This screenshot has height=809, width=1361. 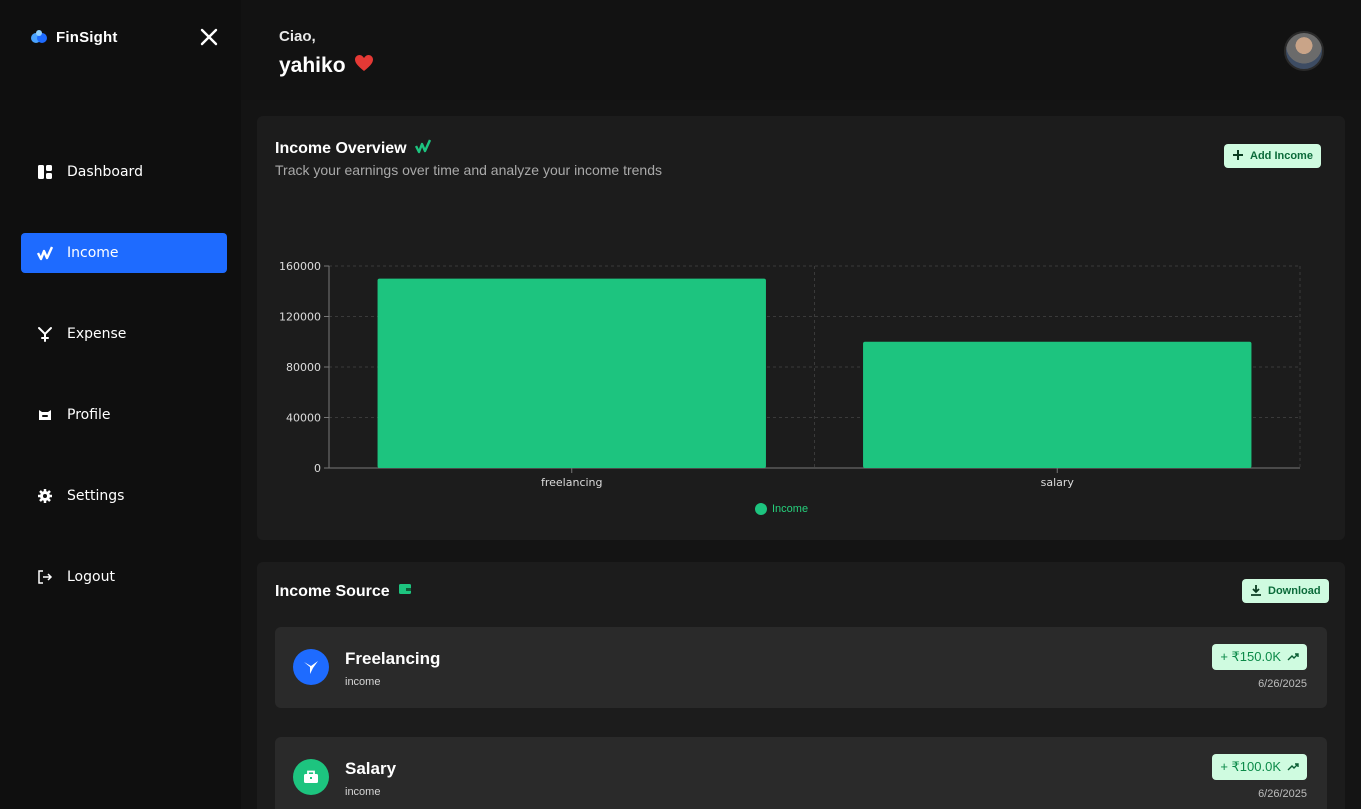 I want to click on gear-icon, so click(x=45, y=496).